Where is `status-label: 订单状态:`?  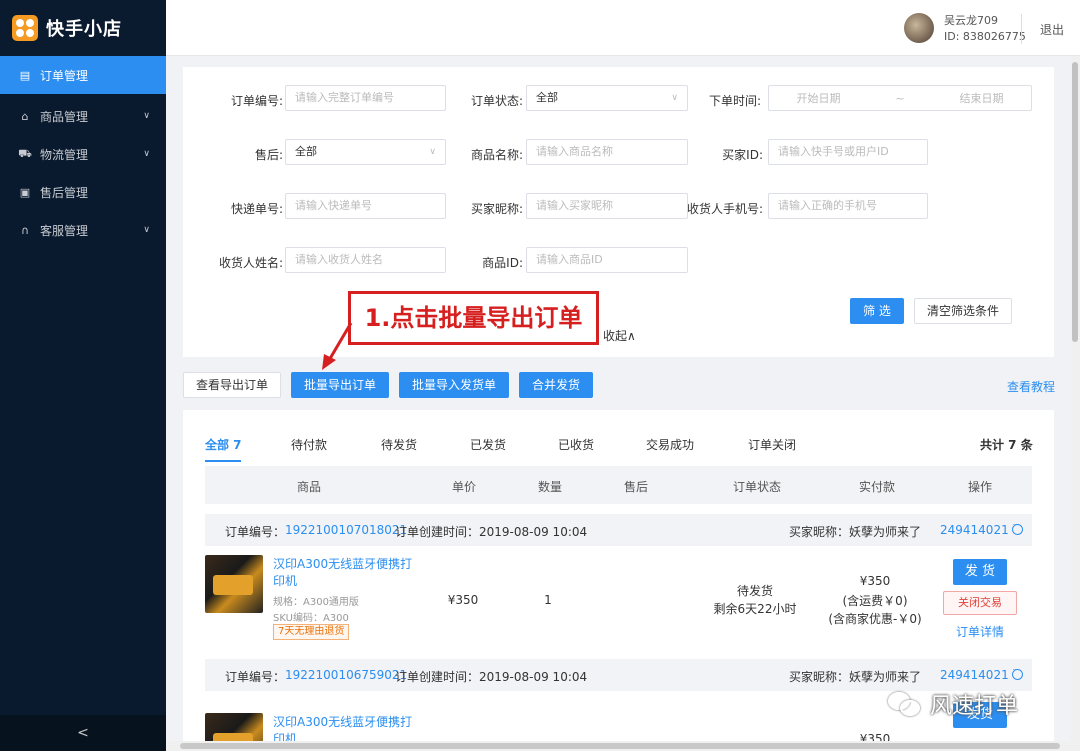
status-label: 订单状态: is located at coordinates (496, 101).